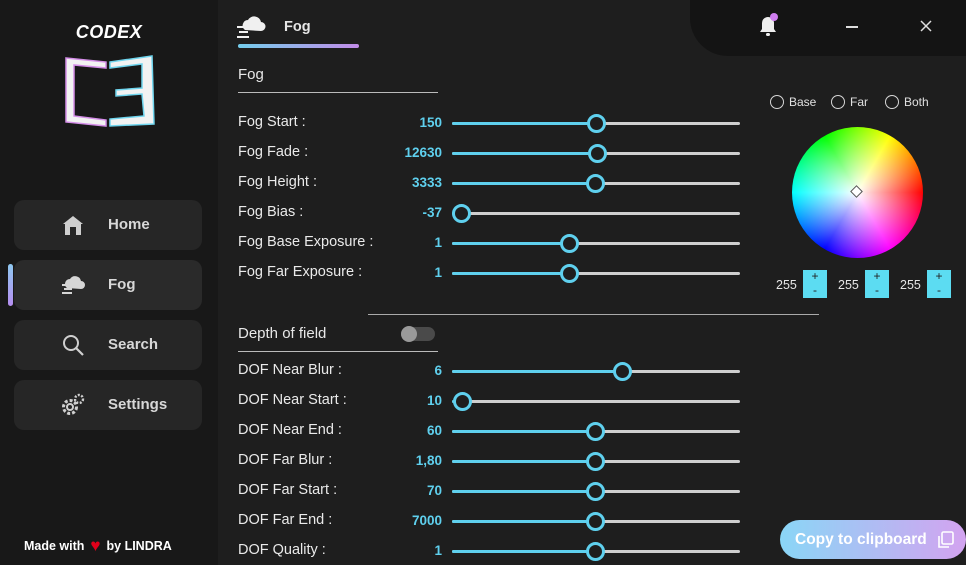 Image resolution: width=966 pixels, height=565 pixels. What do you see at coordinates (108, 405) in the screenshot?
I see `nav-settings: Settings` at bounding box center [108, 405].